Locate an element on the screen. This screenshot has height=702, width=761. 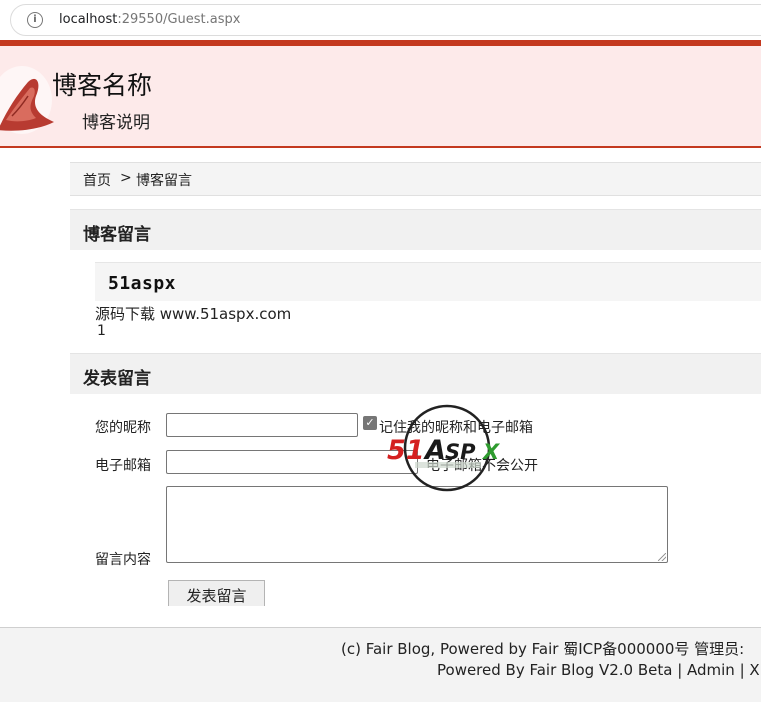
comment-content: 源码下载 www.51aspx.com is located at coordinates (193, 314).